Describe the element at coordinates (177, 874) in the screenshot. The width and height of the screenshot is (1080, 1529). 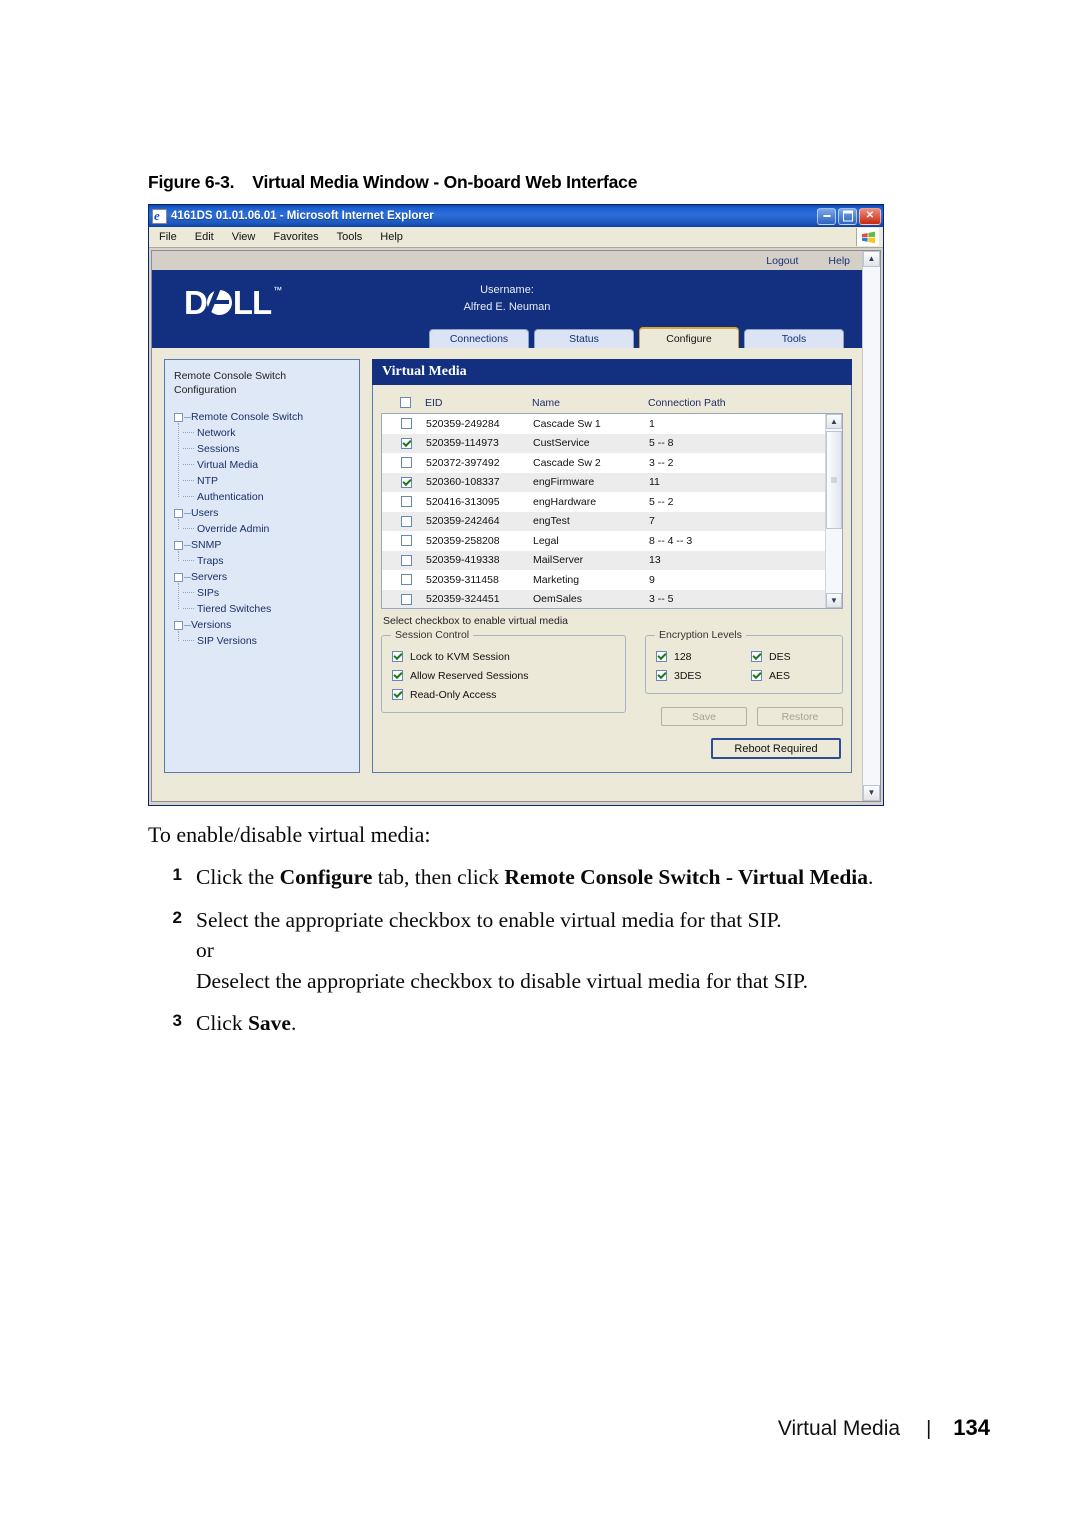
I see `step-number: 1` at that location.